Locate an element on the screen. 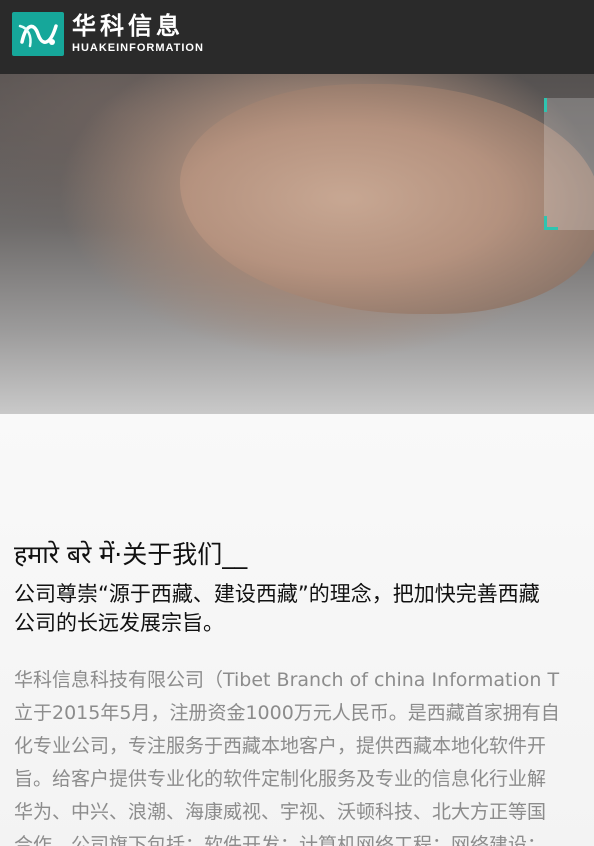 This screenshot has height=846, width=594. body-line: 华为、中兴、浪潮、海康威视、宇视、沃顿科技、北大方正等国 is located at coordinates (280, 812).